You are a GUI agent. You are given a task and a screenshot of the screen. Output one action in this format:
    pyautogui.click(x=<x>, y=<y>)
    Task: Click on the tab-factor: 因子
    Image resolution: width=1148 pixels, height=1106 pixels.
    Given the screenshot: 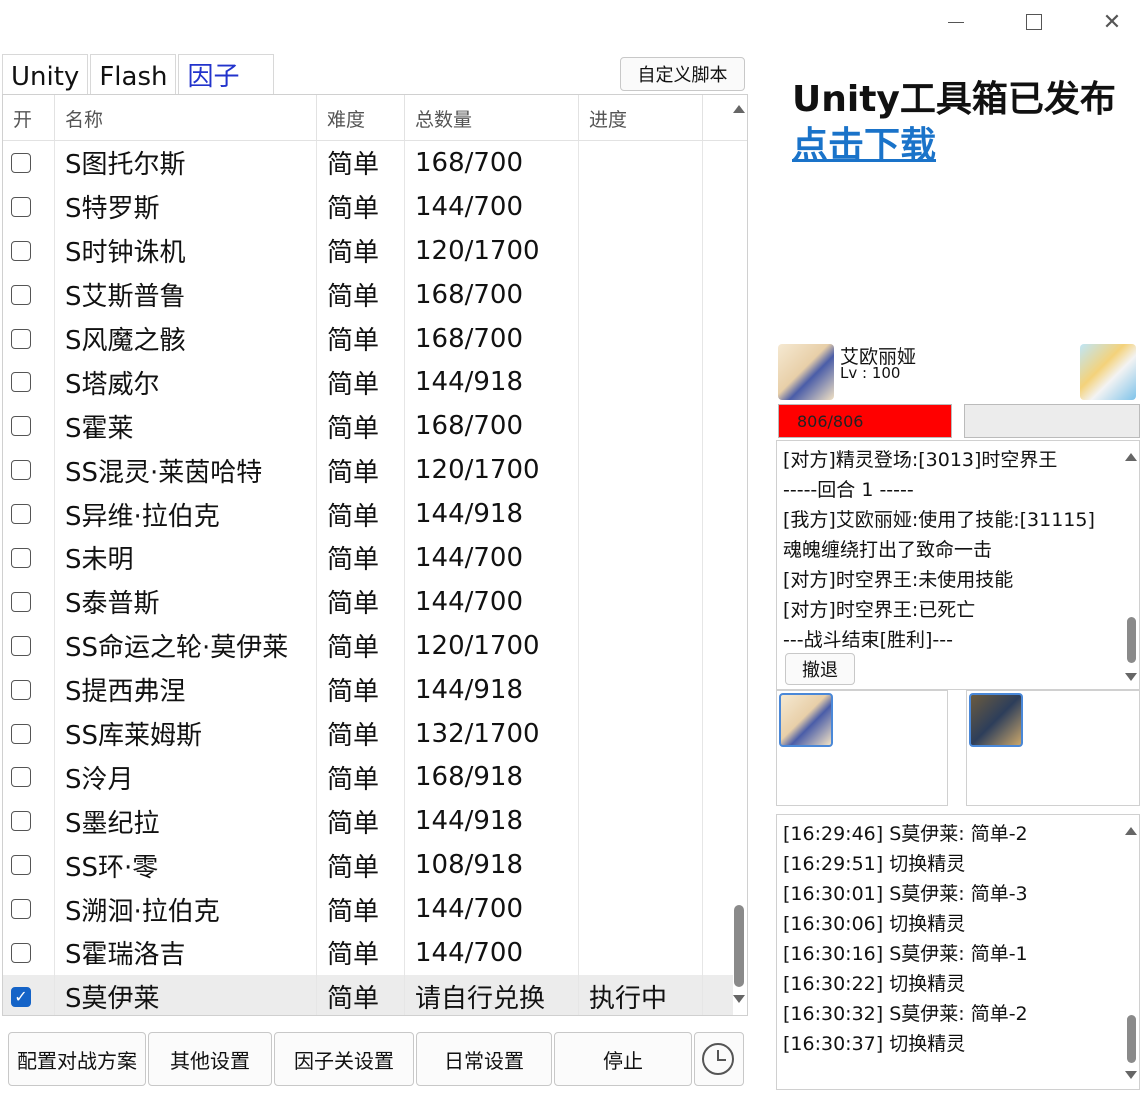 What is the action you would take?
    pyautogui.click(x=226, y=74)
    